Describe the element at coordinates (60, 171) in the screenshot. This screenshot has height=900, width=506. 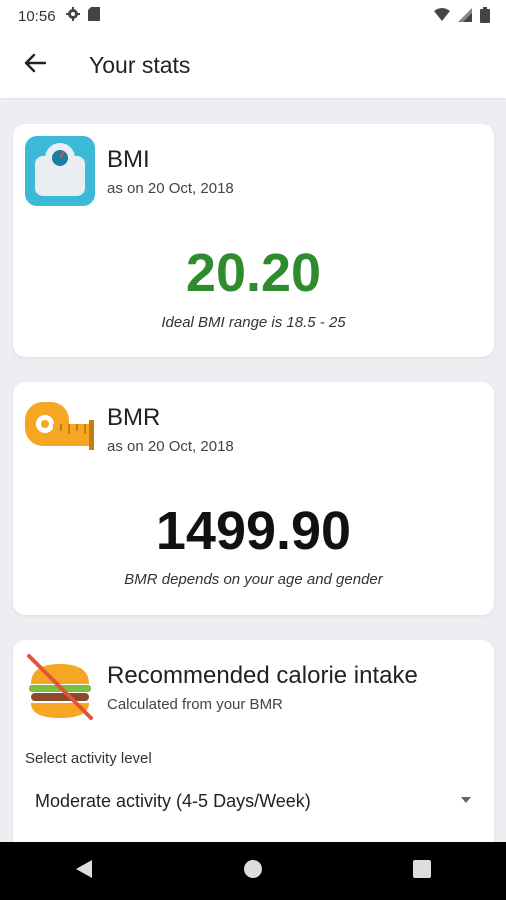
I see `weighing-scale-icon` at that location.